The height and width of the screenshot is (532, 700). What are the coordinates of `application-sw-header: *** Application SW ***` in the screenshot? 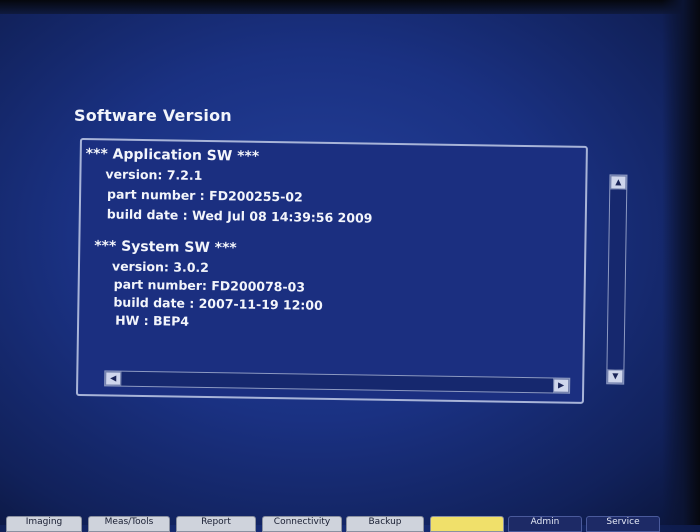 It's located at (172, 155).